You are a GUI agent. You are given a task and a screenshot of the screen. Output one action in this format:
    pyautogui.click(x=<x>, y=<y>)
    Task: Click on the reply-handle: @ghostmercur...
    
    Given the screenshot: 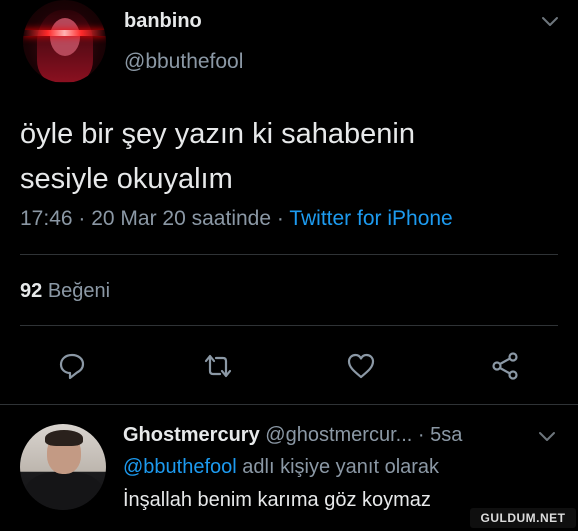 What is the action you would take?
    pyautogui.click(x=338, y=435)
    